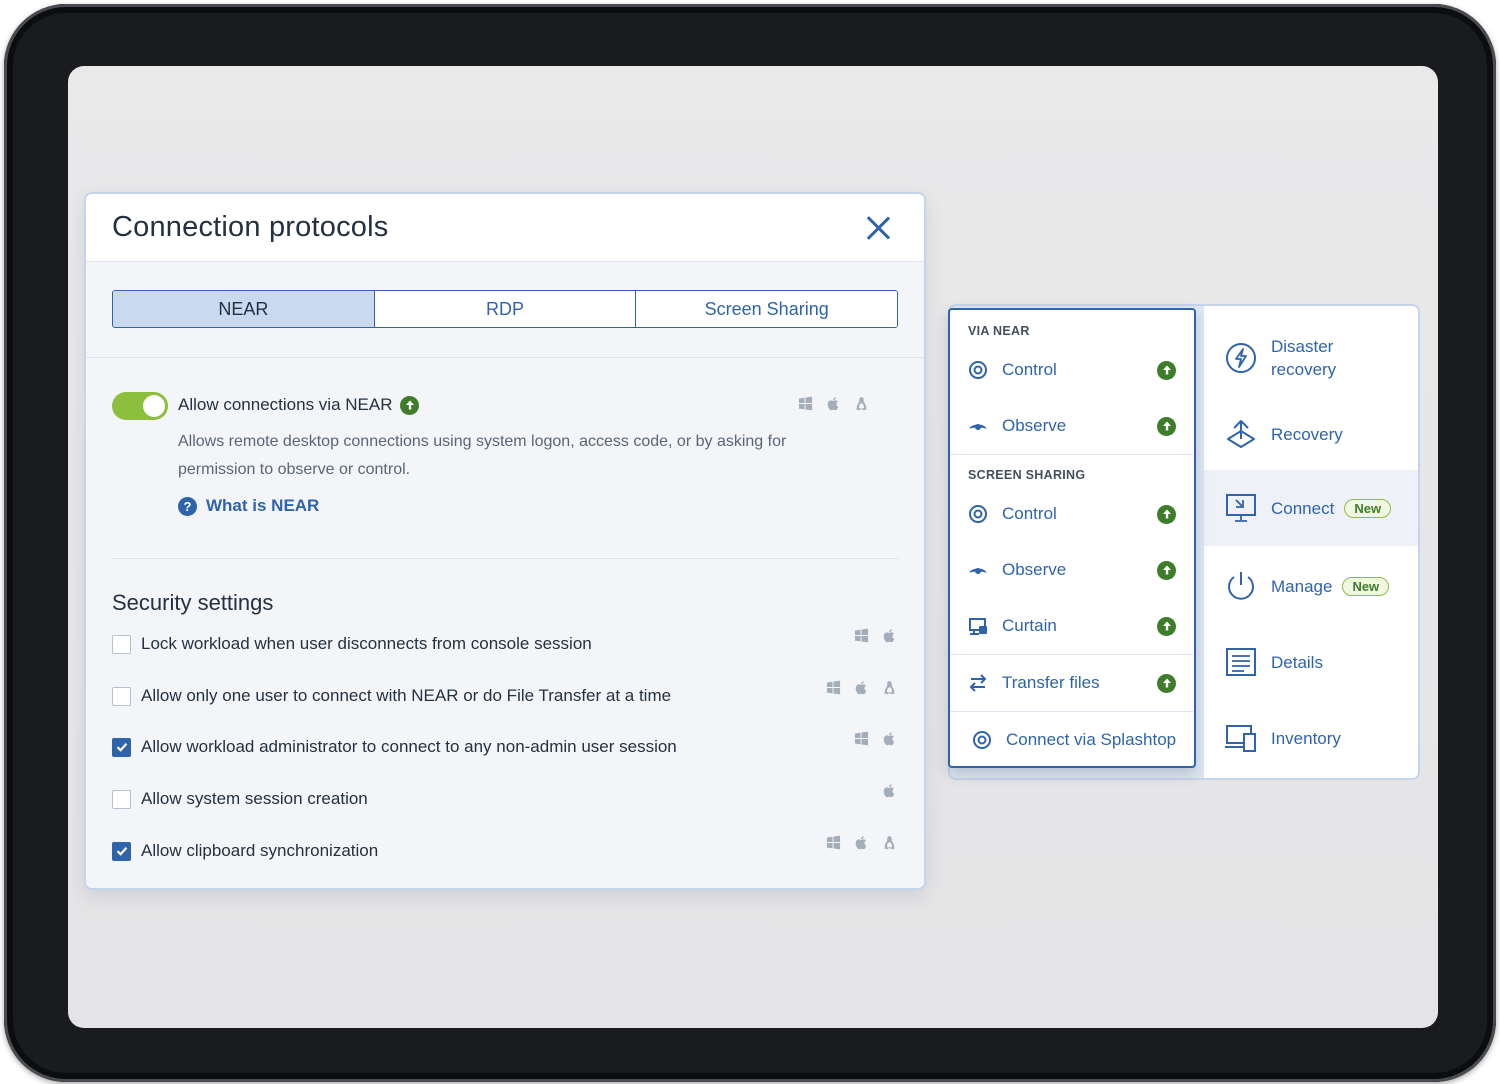 The image size is (1500, 1084). I want to click on row4-os-icons, so click(889, 790).